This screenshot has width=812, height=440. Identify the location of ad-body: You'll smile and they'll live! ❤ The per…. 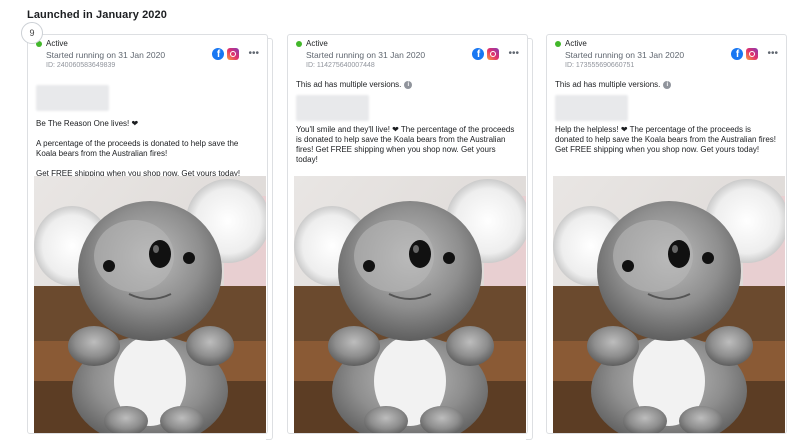
(405, 144).